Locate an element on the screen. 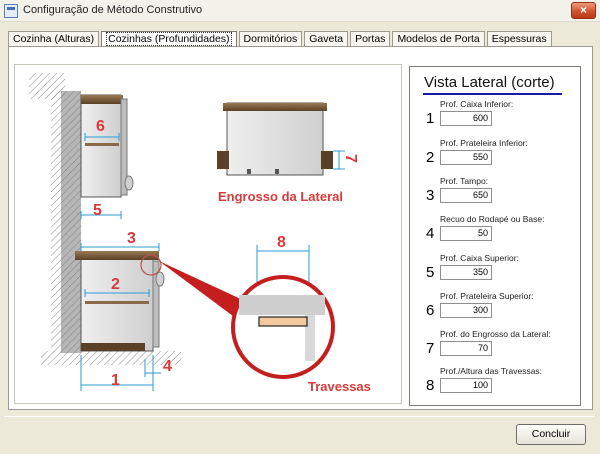 The image size is (600, 454). button-bar is located at coordinates (299, 432).